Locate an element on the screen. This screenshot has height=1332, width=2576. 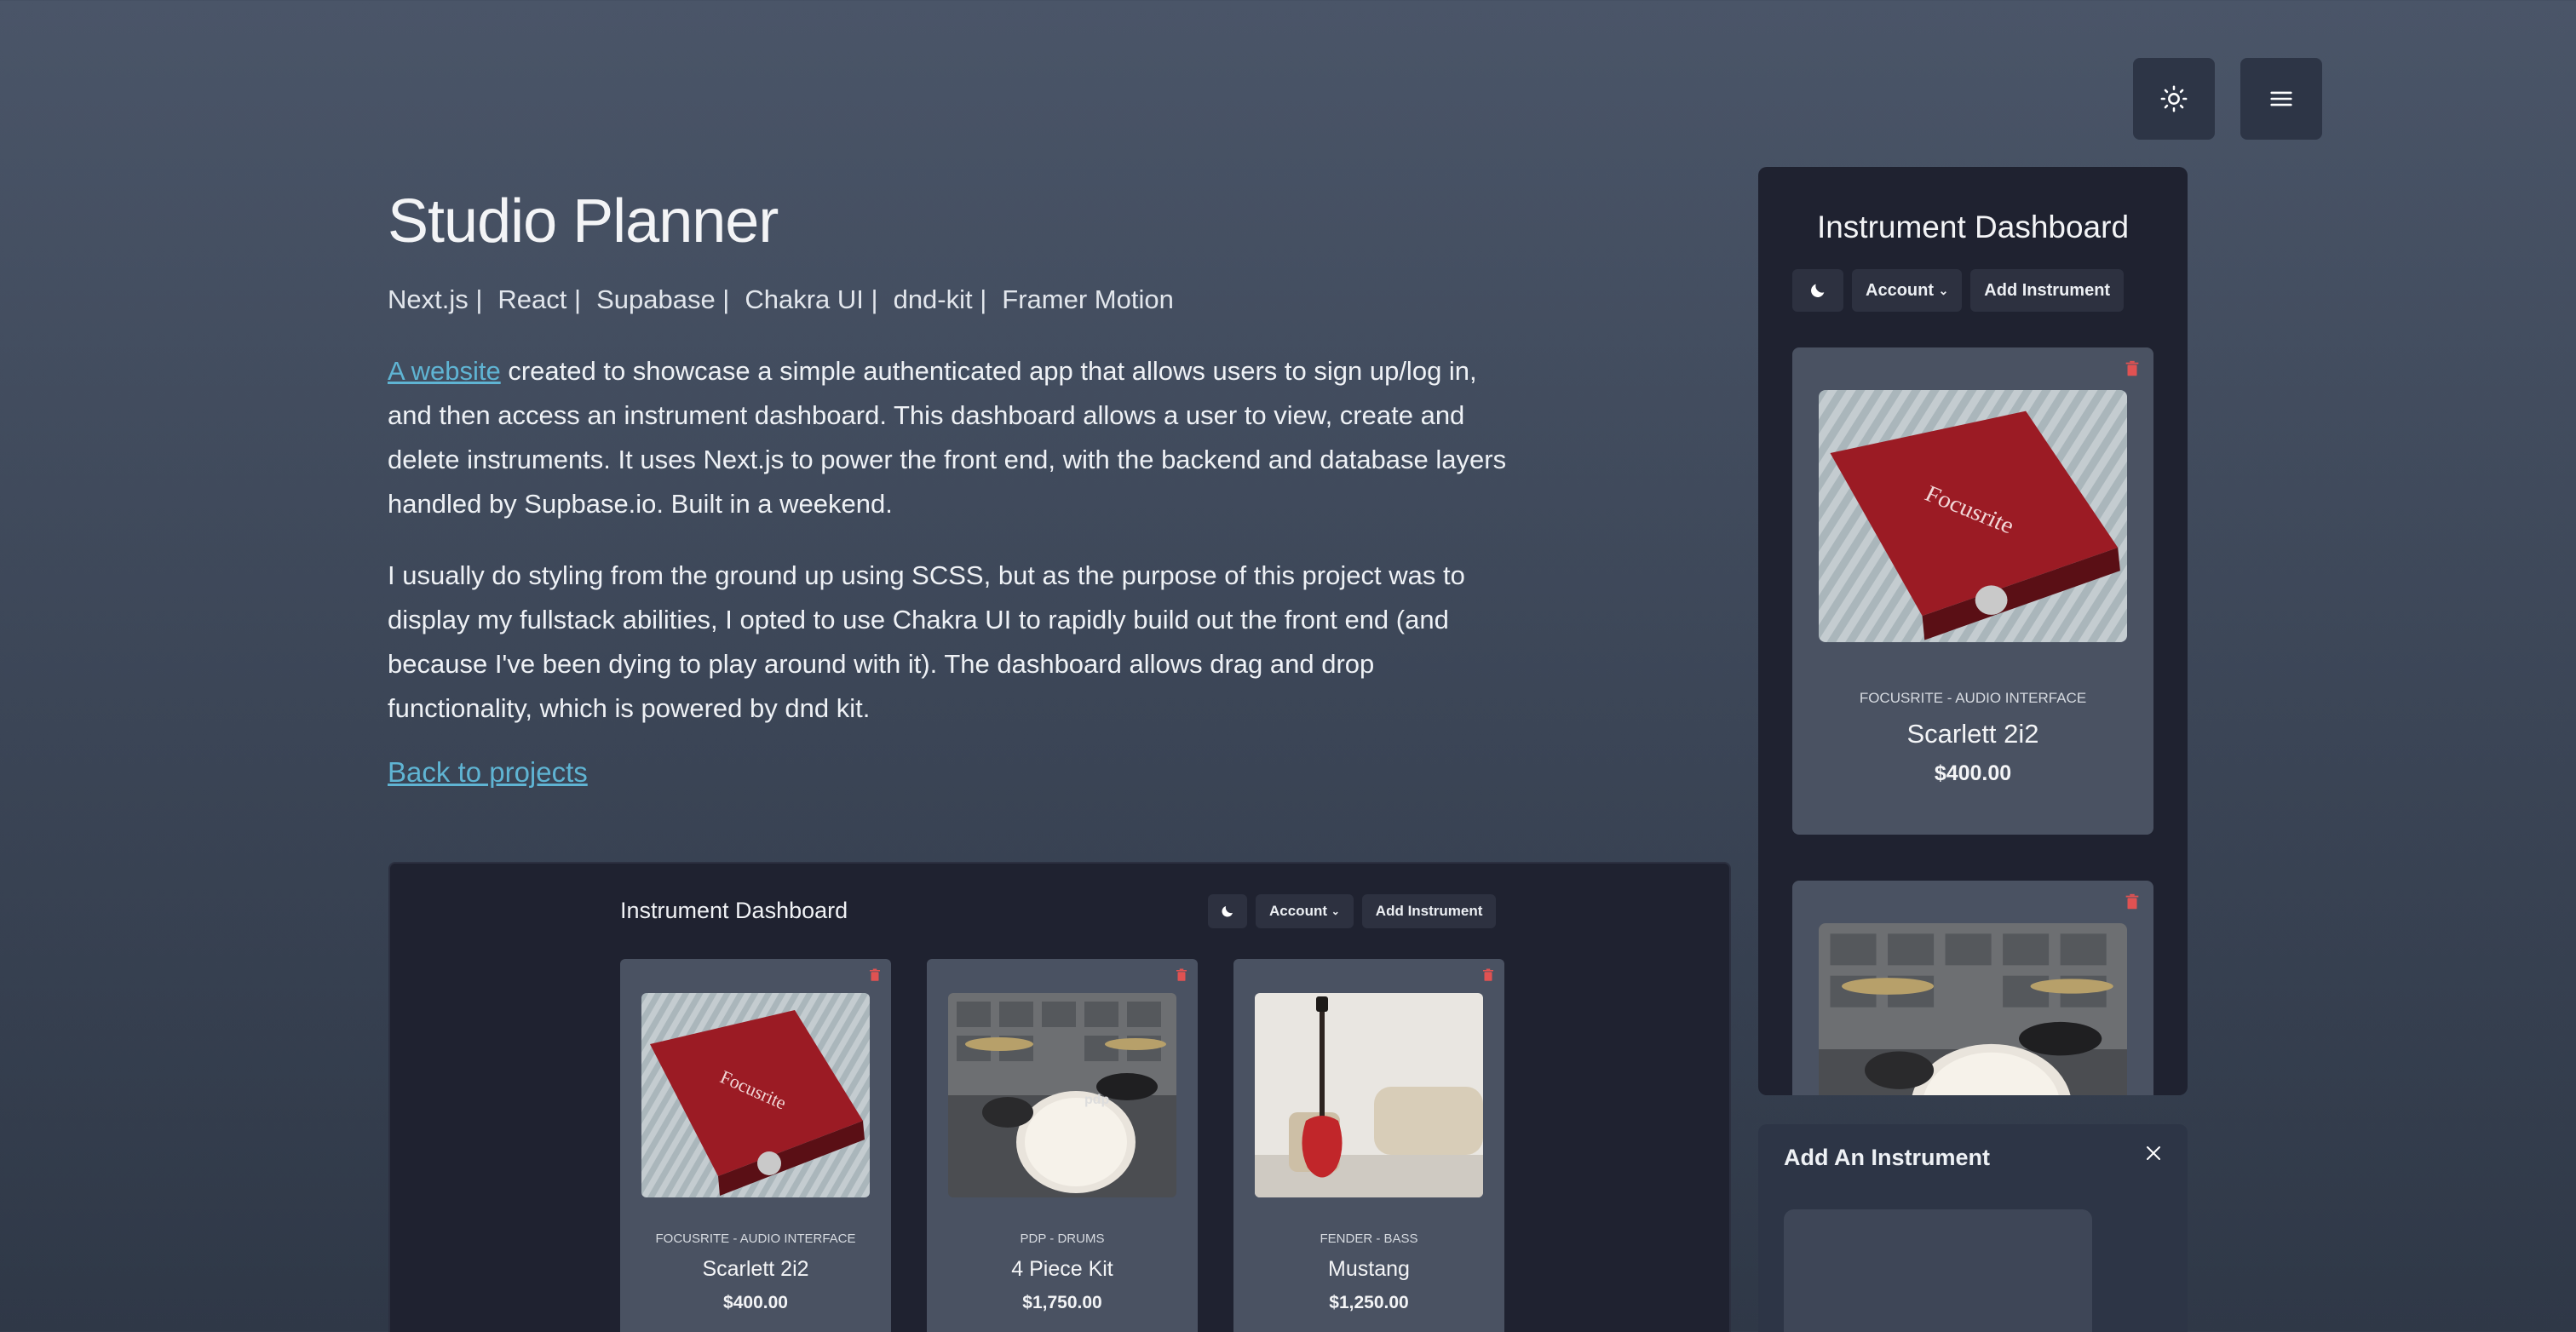
hamburger-icon is located at coordinates (2281, 98).